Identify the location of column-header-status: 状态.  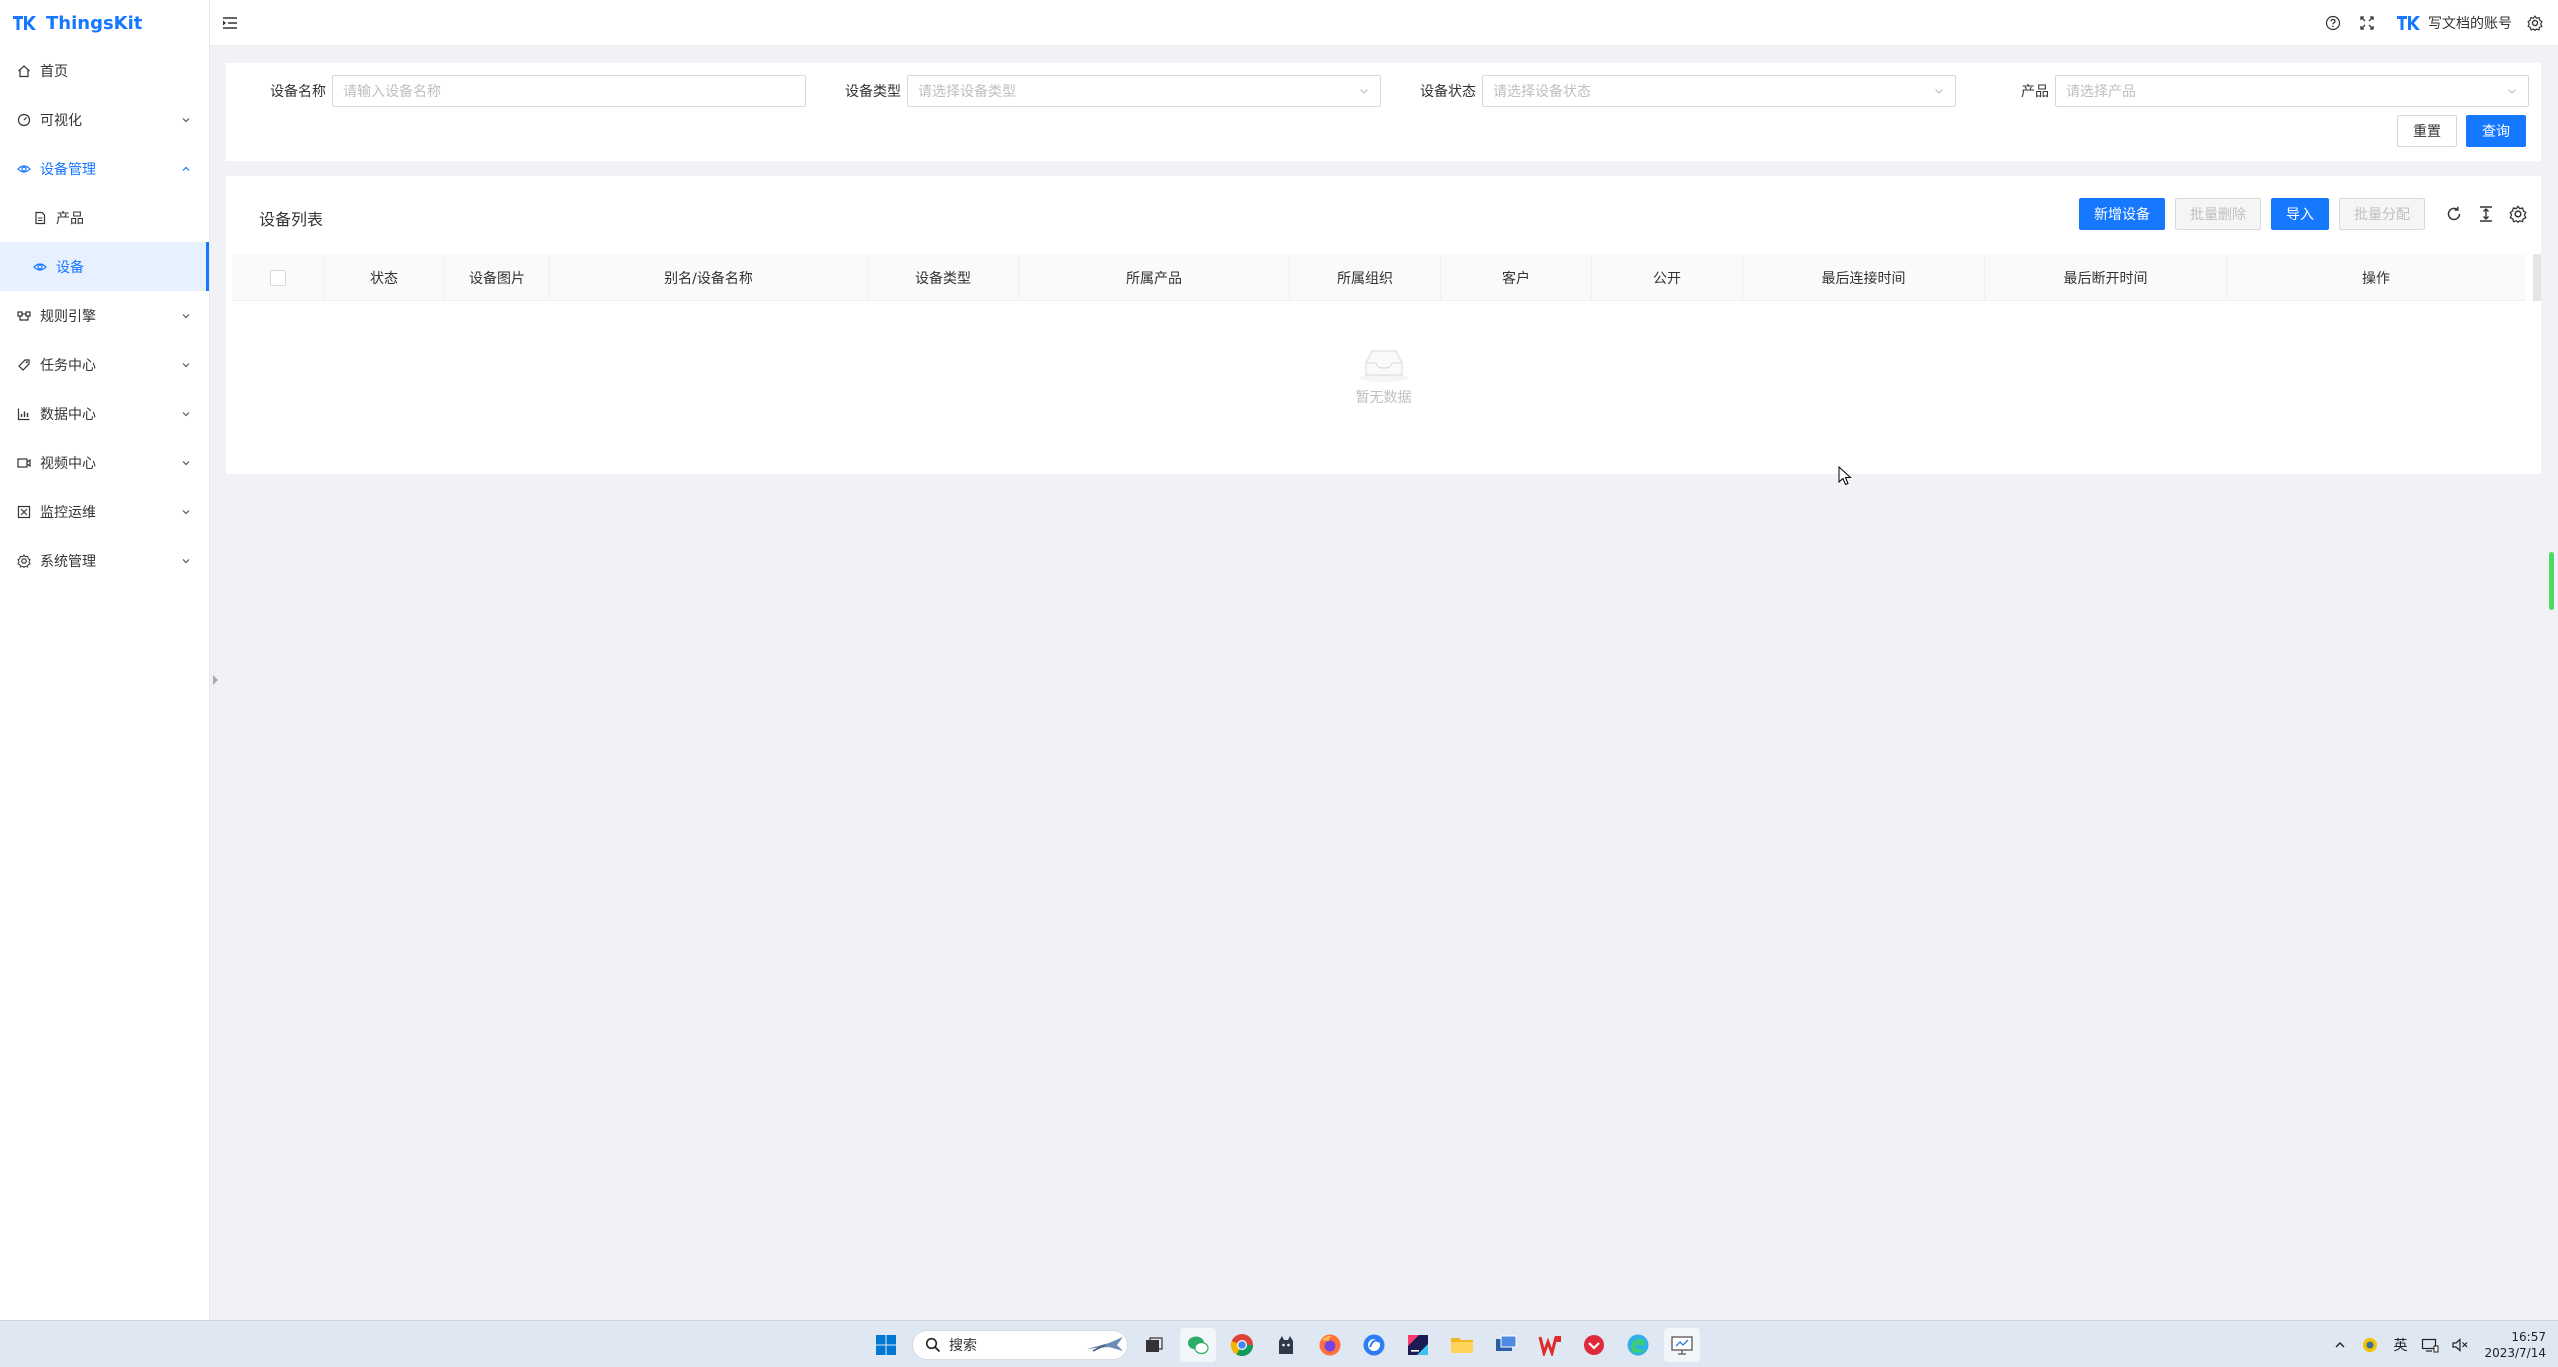
(384, 277).